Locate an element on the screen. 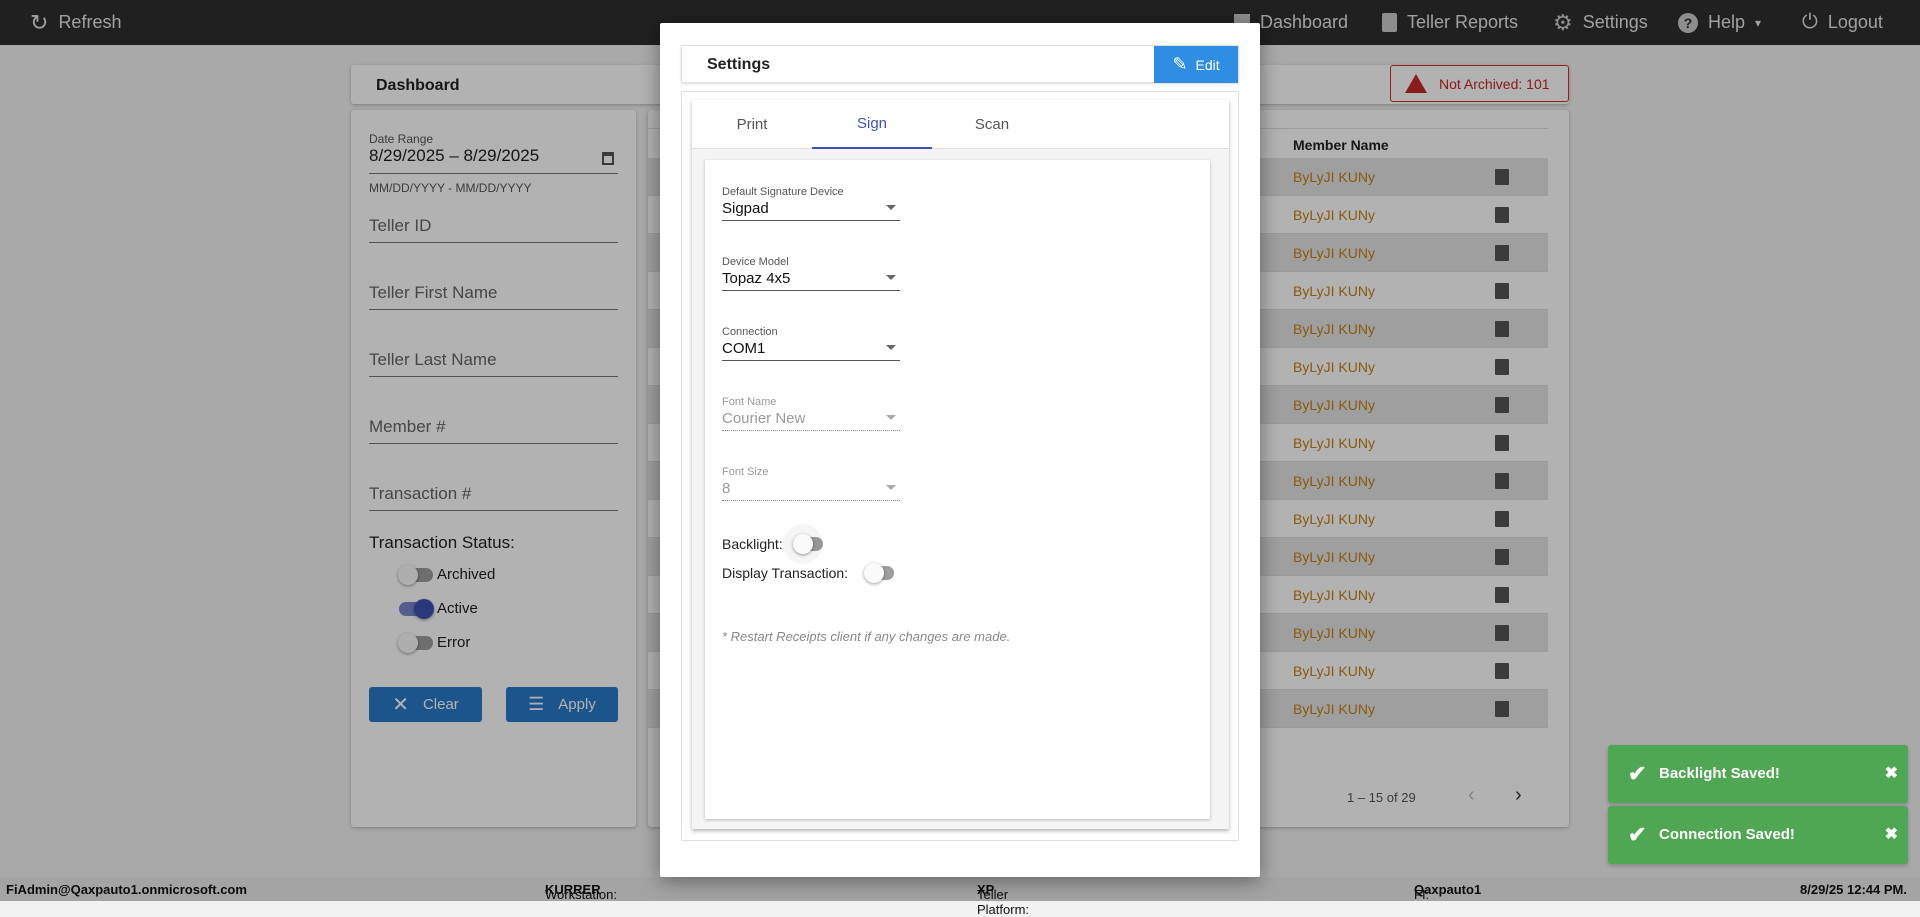  font-name-label: Font Name is located at coordinates (749, 402).